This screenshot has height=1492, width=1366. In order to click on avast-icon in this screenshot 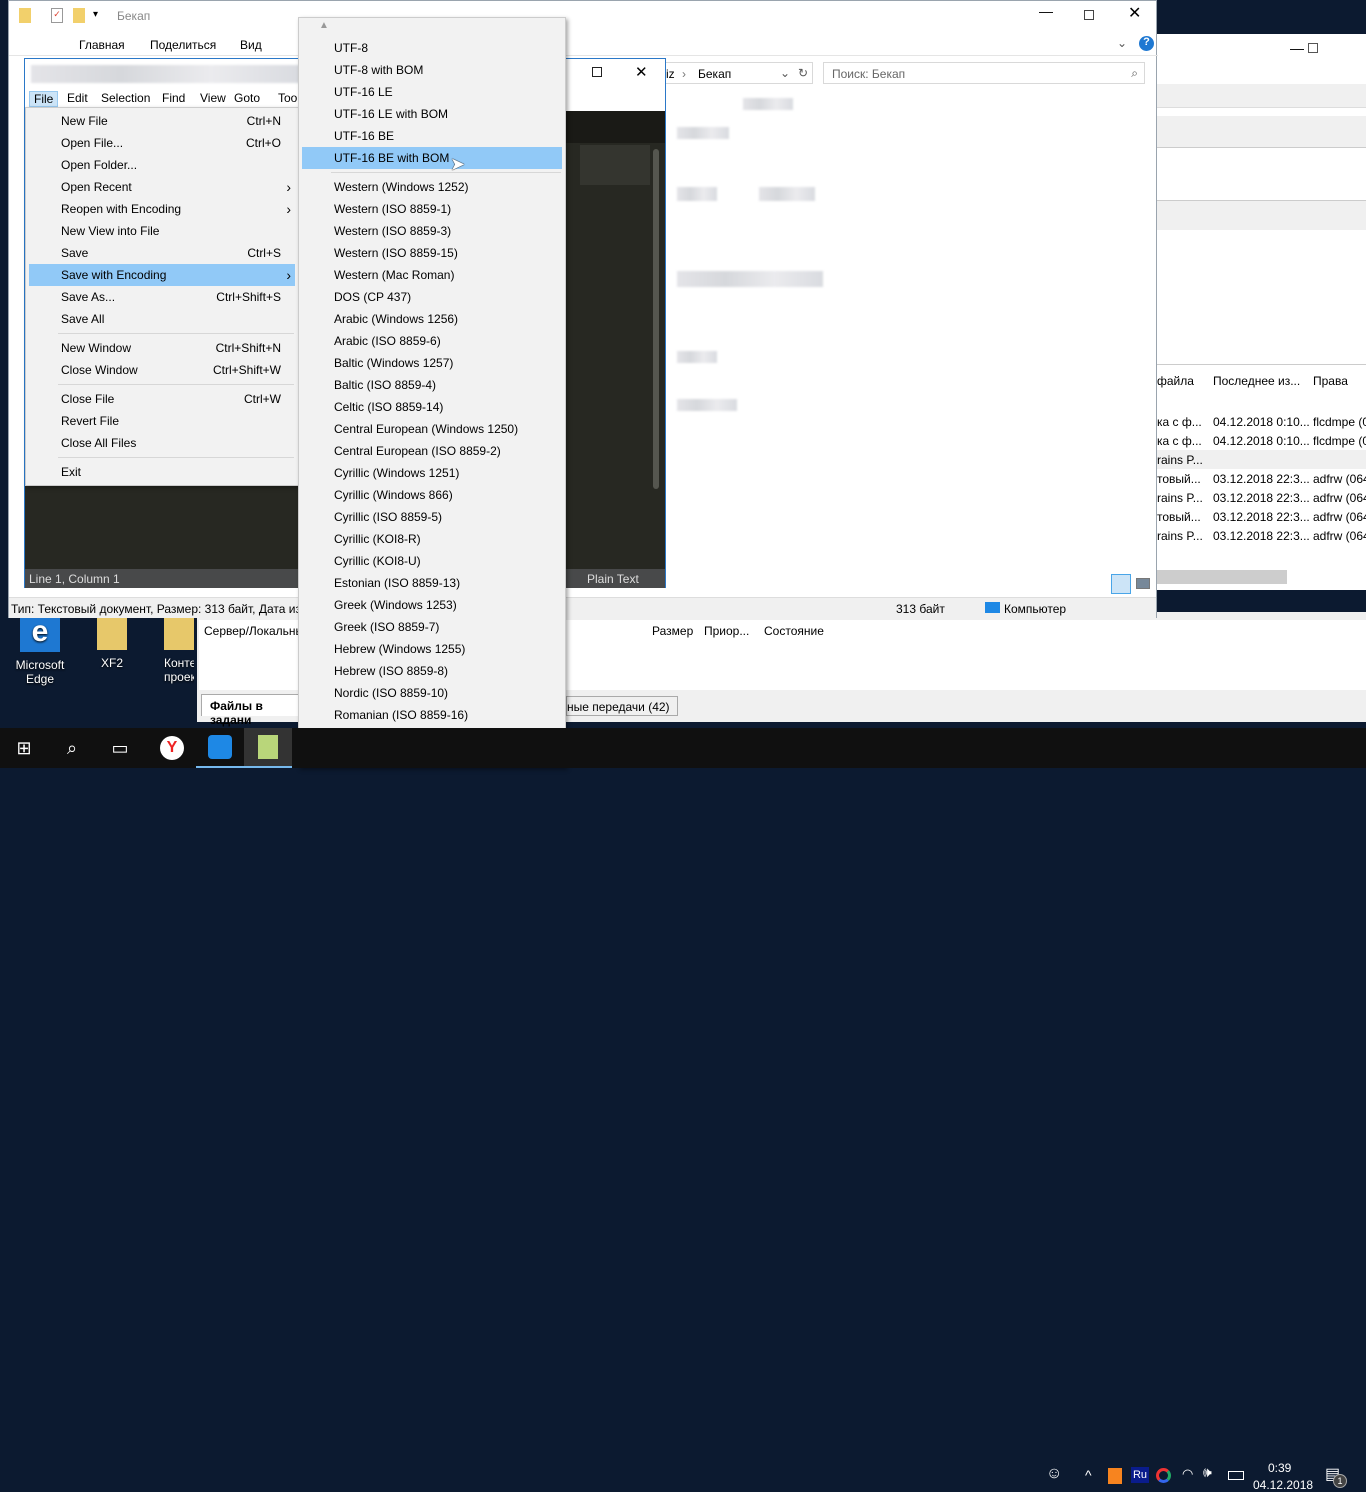, I will do `click(1115, 1476)`.